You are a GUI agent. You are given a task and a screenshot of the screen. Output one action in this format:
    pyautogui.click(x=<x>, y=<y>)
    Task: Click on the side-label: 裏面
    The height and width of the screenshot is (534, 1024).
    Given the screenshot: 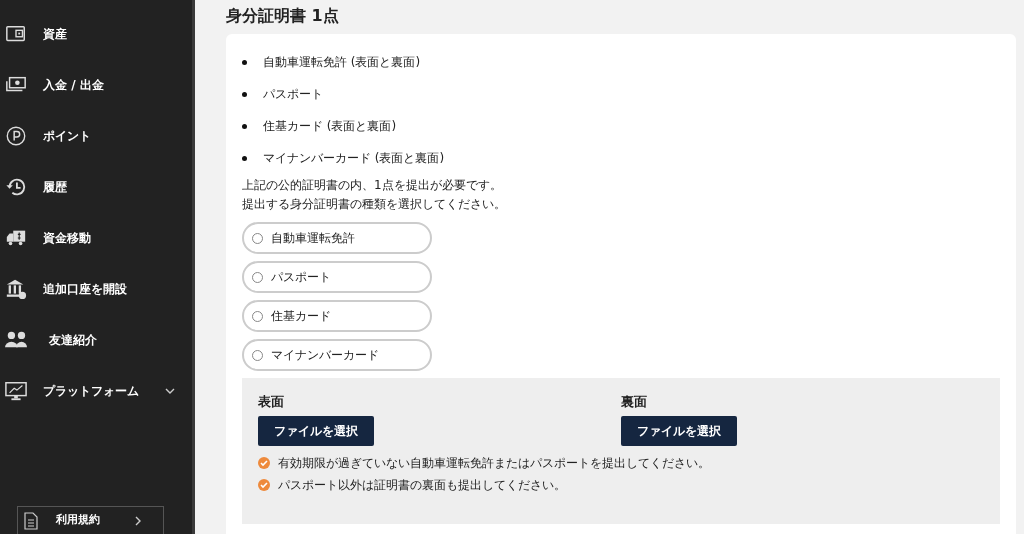 What is the action you would take?
    pyautogui.click(x=634, y=402)
    